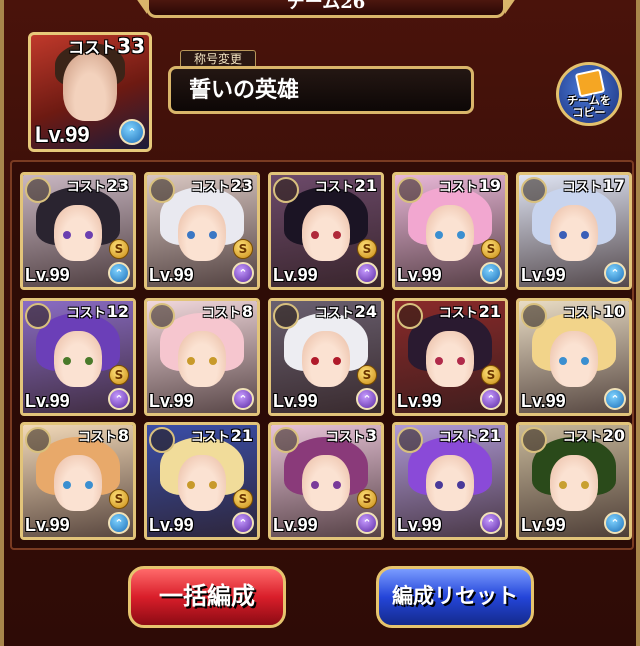  Describe the element at coordinates (207, 597) in the screenshot. I see `bulk-formation-button: 一括編成` at that location.